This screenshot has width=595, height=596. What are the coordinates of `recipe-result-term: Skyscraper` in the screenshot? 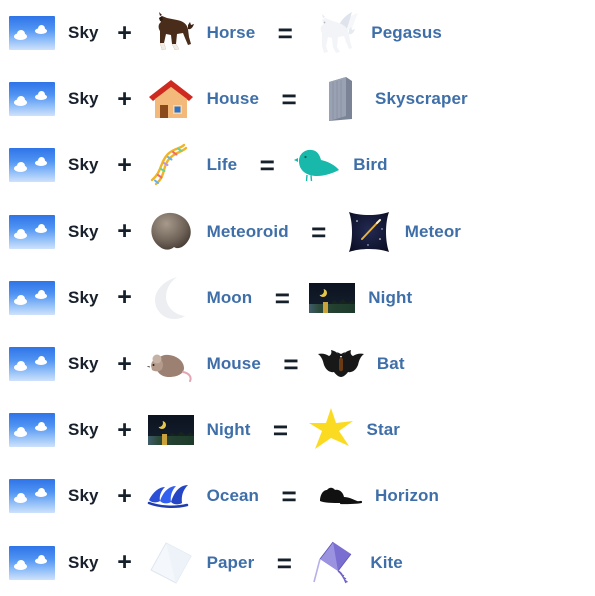 It's located at (393, 99).